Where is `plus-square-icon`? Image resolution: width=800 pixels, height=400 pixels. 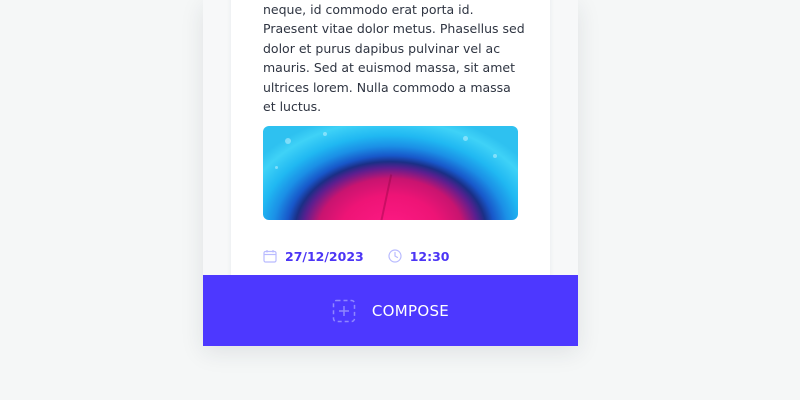
plus-square-icon is located at coordinates (344, 310).